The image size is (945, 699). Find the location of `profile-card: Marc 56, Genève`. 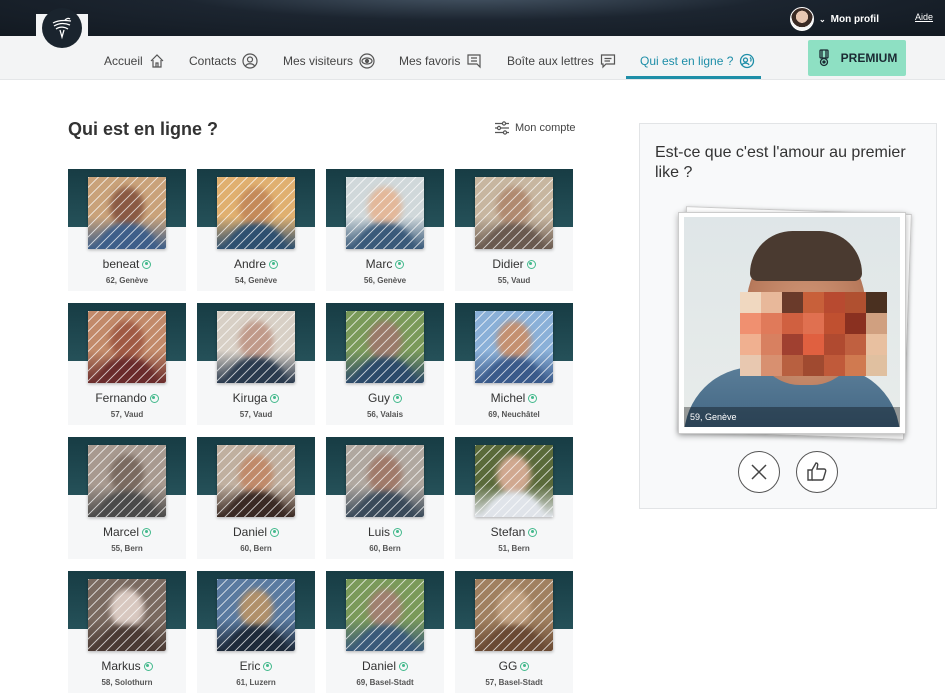

profile-card: Marc 56, Genève is located at coordinates (385, 230).